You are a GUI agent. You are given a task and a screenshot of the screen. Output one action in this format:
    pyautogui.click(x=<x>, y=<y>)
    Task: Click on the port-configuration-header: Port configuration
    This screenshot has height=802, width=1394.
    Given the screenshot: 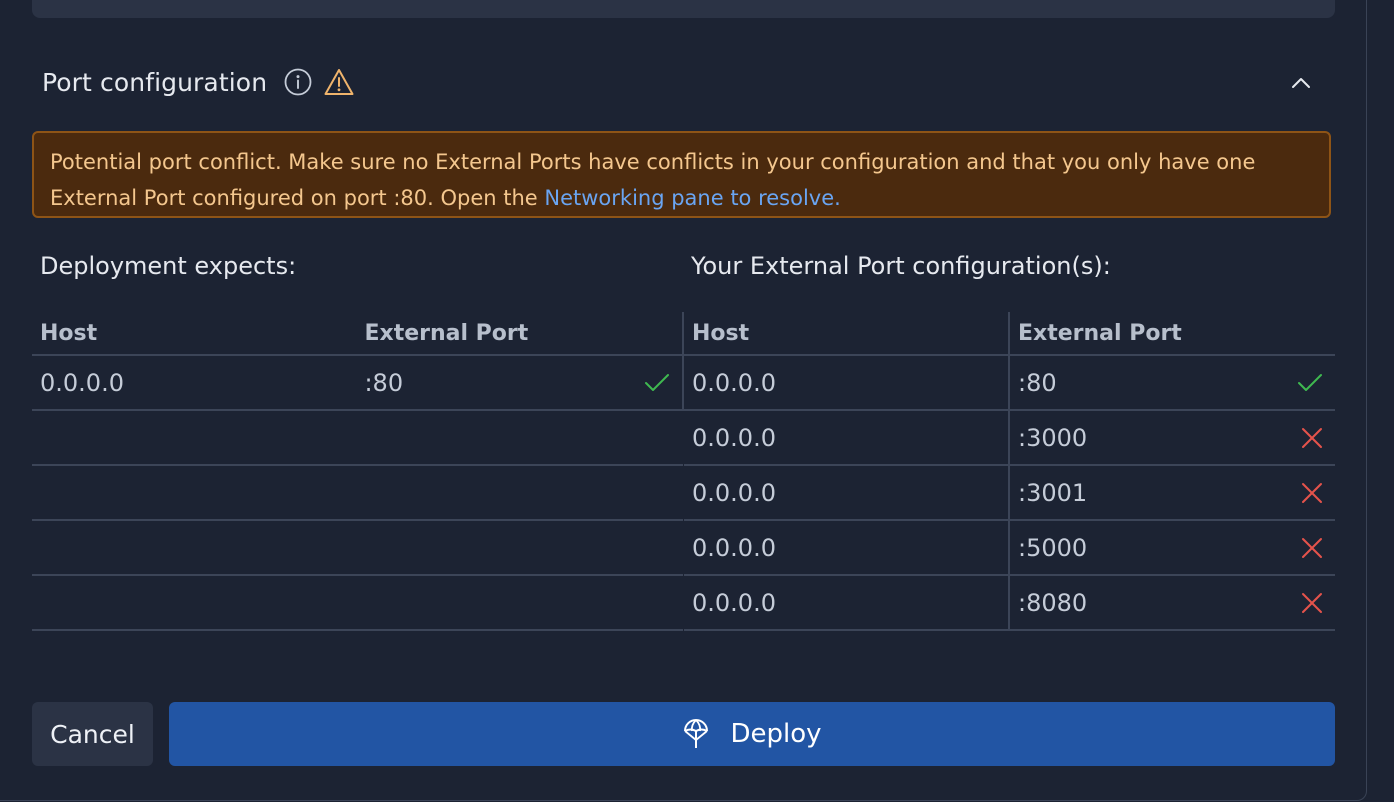 What is the action you would take?
    pyautogui.click(x=198, y=82)
    